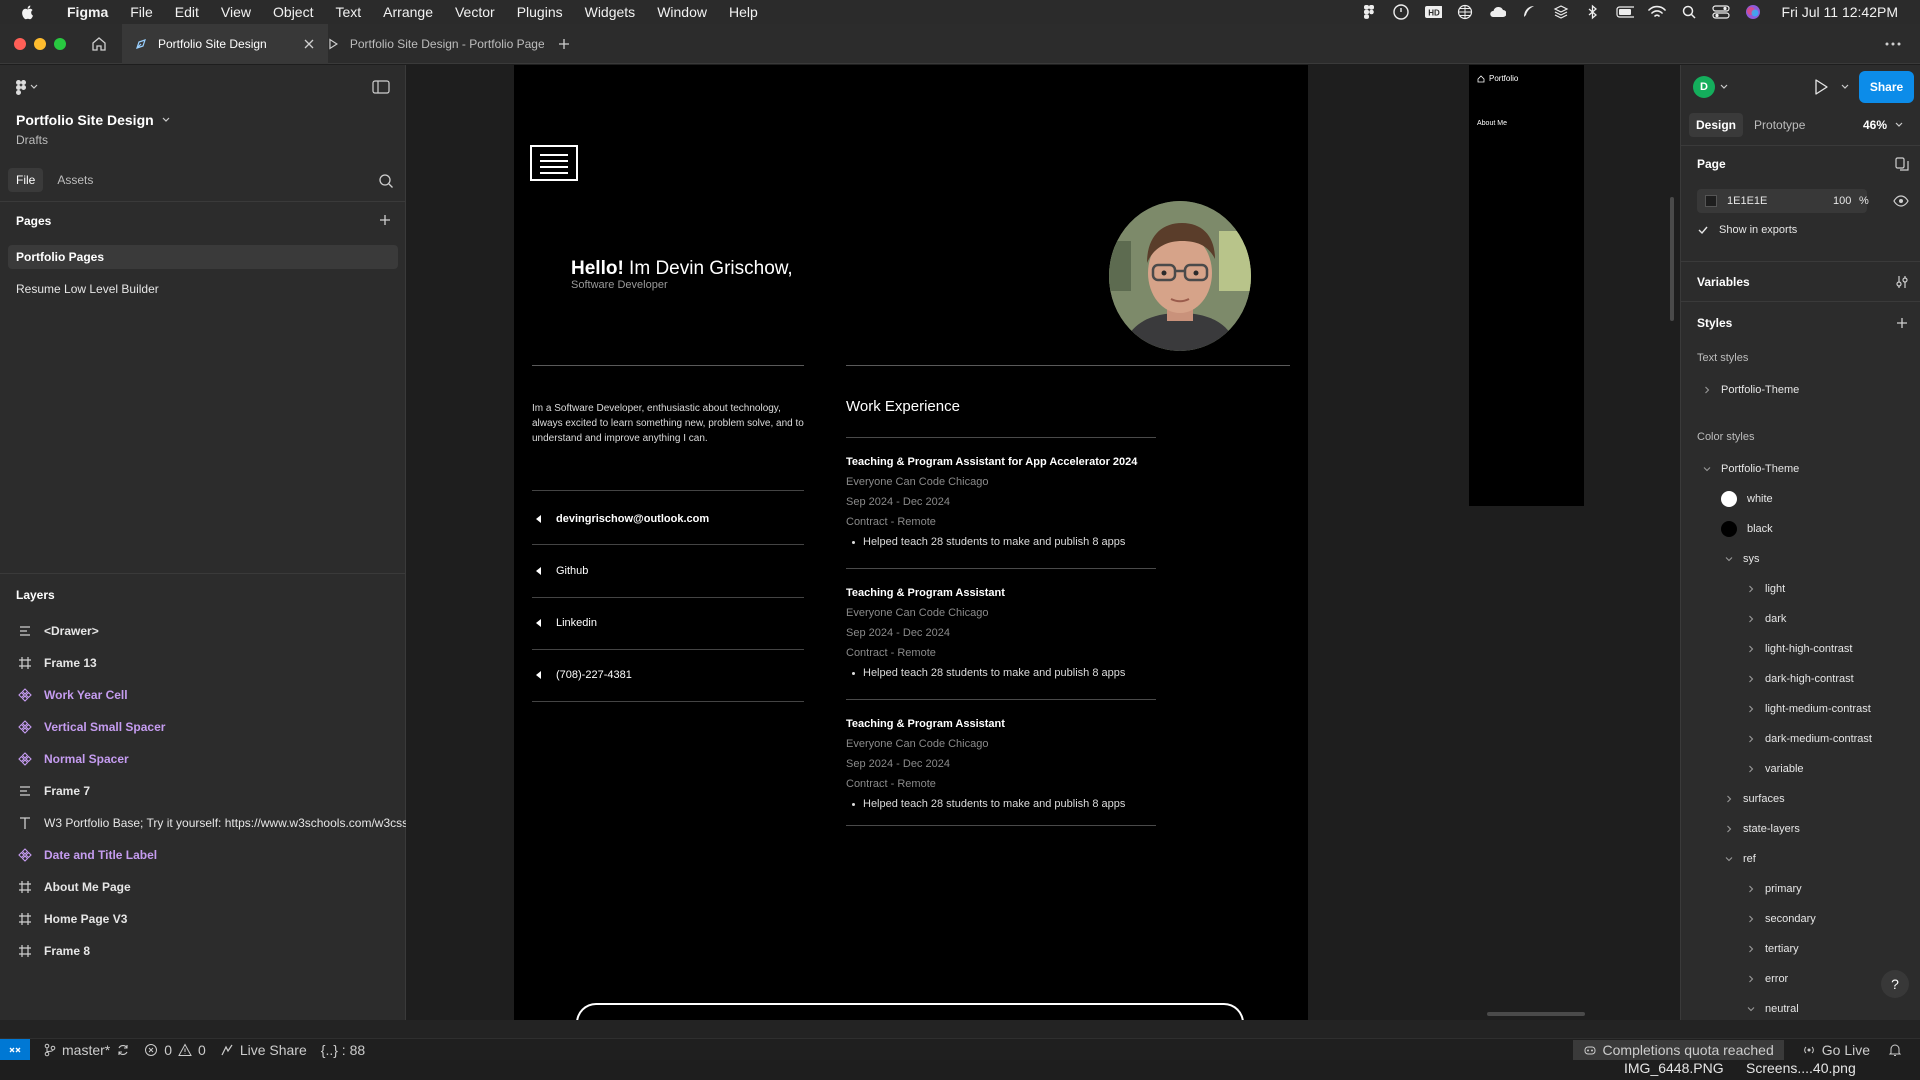 The image size is (1920, 1080). Describe the element at coordinates (428, 44) in the screenshot. I see `tab-portfolio-pages-prototype: Portfolio Site Design - Portfolio Pages` at that location.